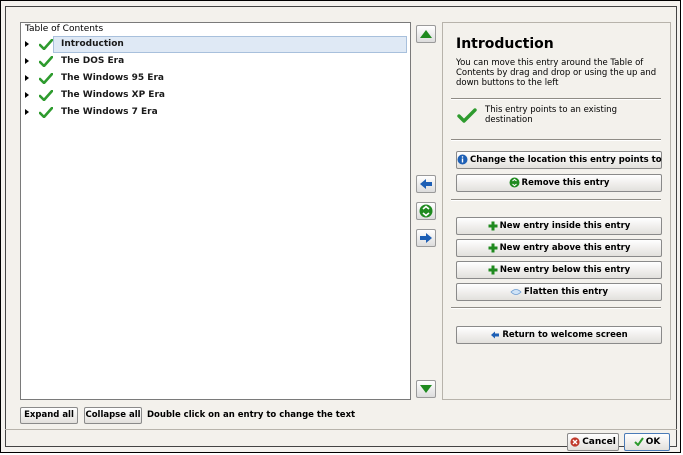 The height and width of the screenshot is (455, 683). Describe the element at coordinates (516, 291) in the screenshot. I see `flatten-icon` at that location.